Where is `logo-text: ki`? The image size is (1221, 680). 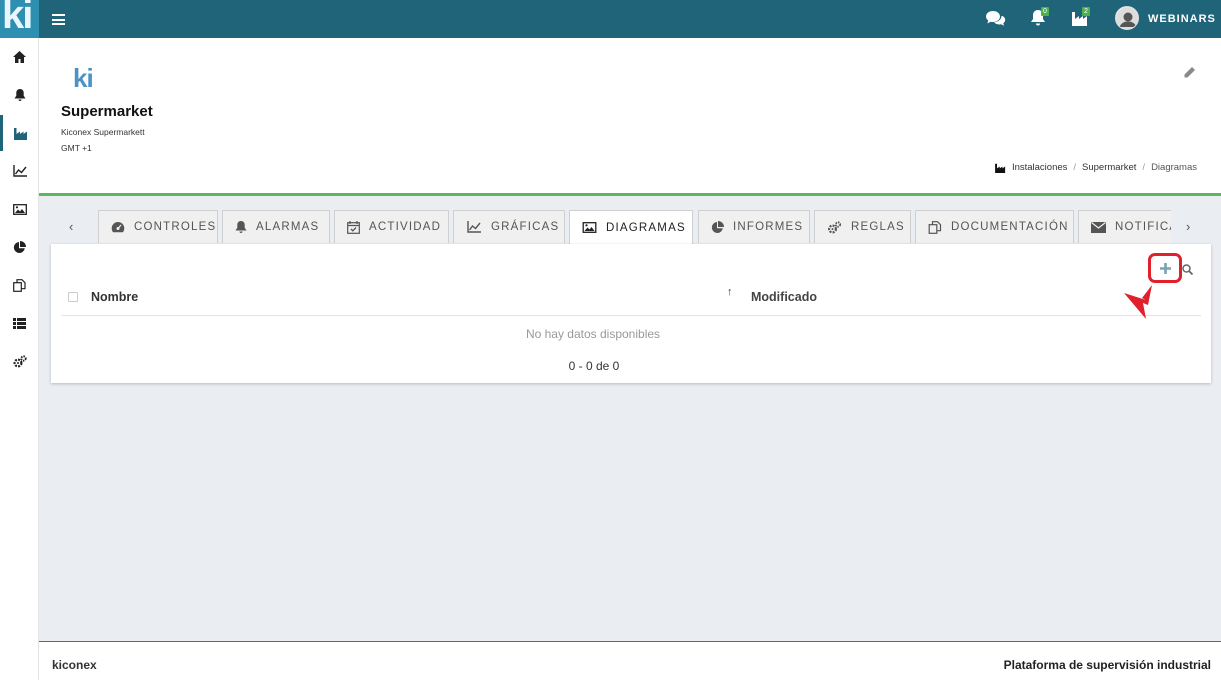 logo-text: ki is located at coordinates (17, 18).